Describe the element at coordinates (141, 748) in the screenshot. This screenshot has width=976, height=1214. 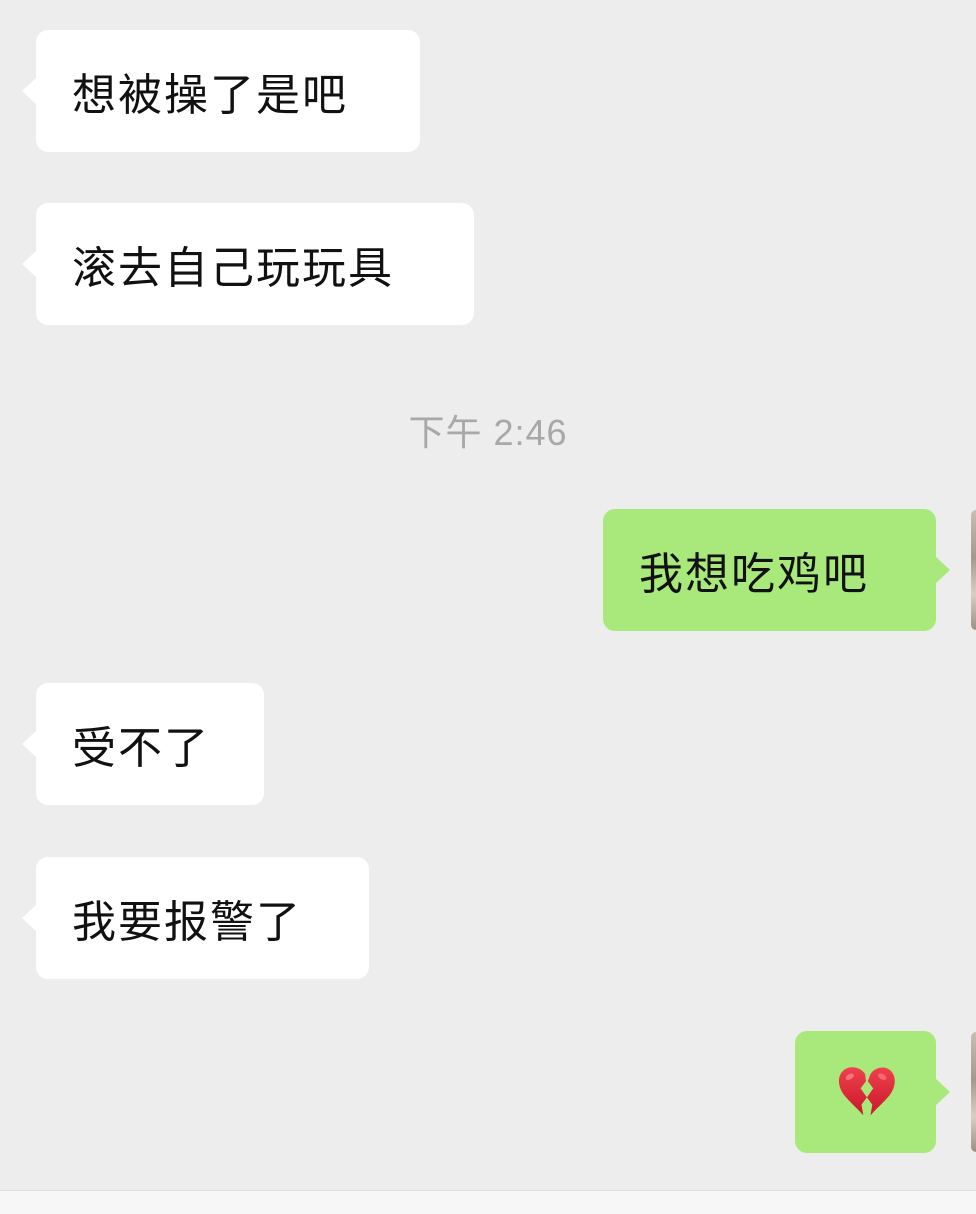
I see `message-text: 受不了` at that location.